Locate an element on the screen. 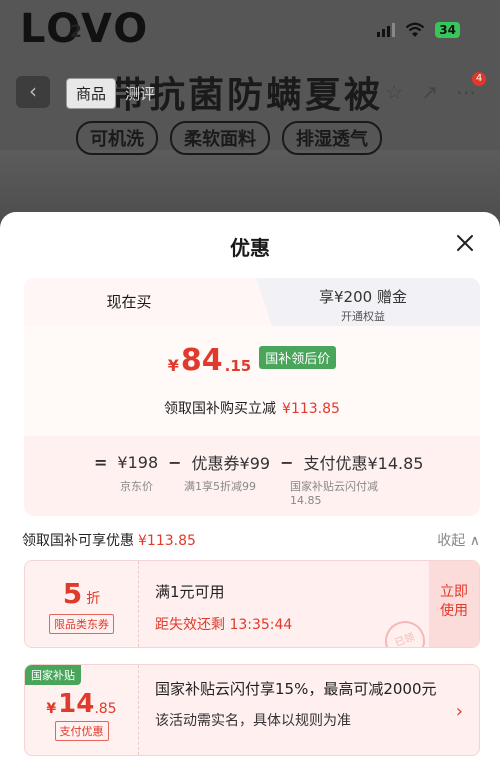 The width and height of the screenshot is (500, 775). base-price: ¥198 is located at coordinates (138, 462).